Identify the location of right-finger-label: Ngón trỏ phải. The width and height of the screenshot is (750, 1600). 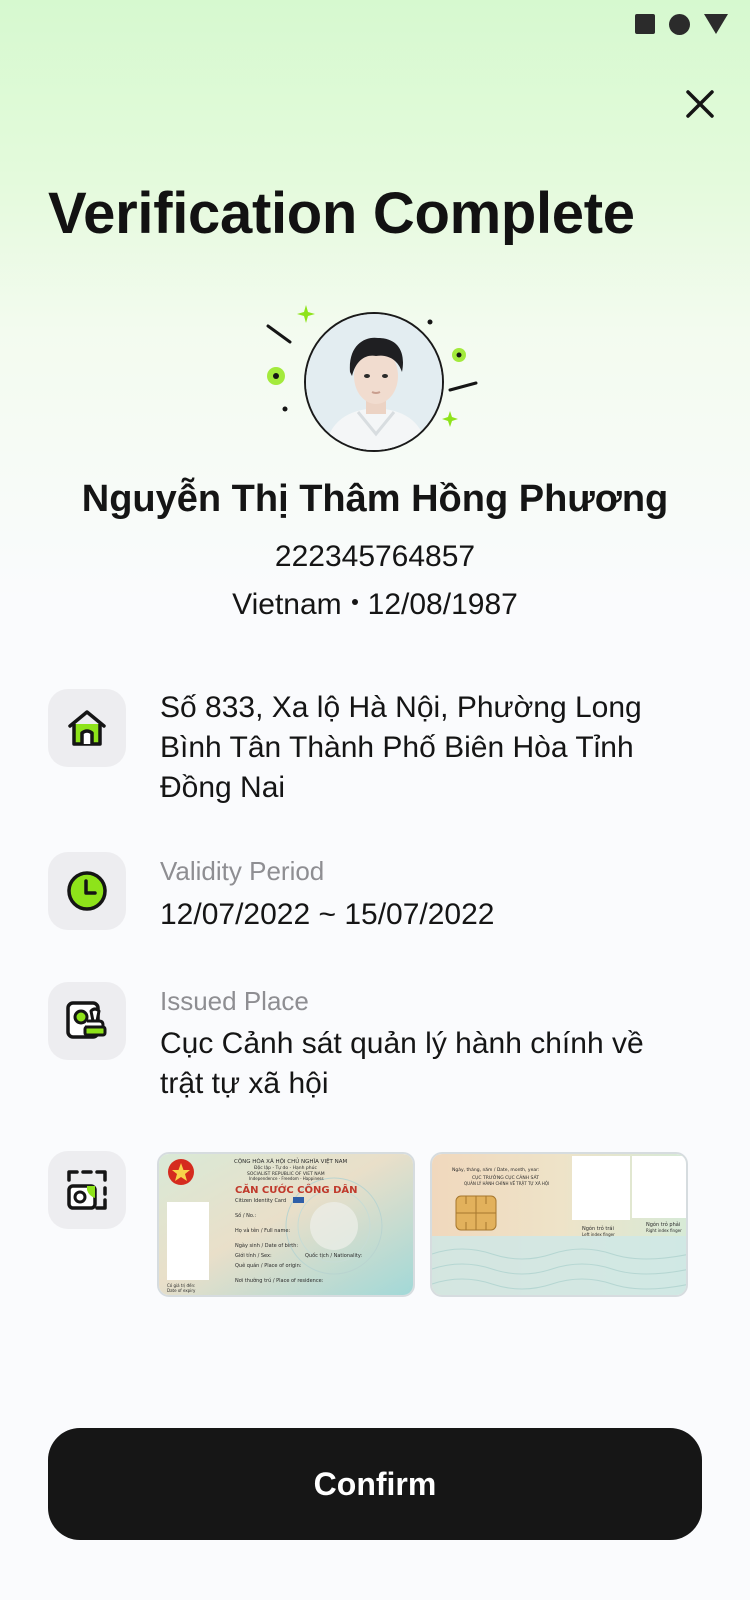
(663, 1224).